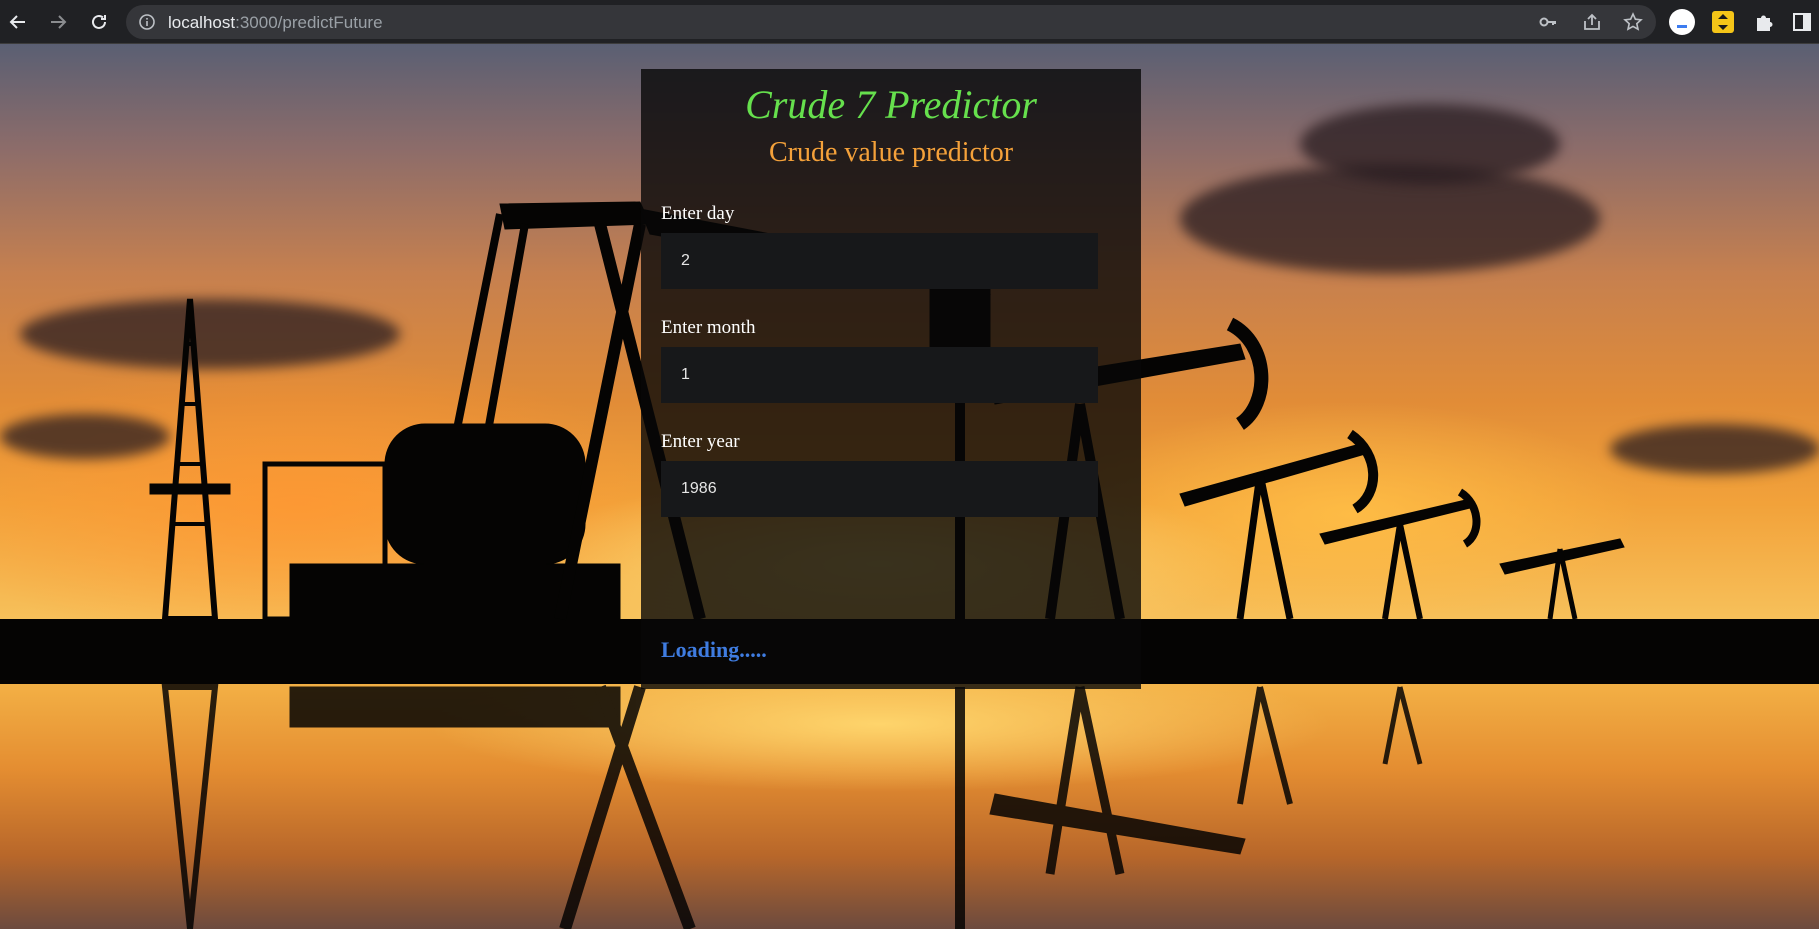 The image size is (1819, 929). What do you see at coordinates (879, 375) in the screenshot?
I see `month-input` at bounding box center [879, 375].